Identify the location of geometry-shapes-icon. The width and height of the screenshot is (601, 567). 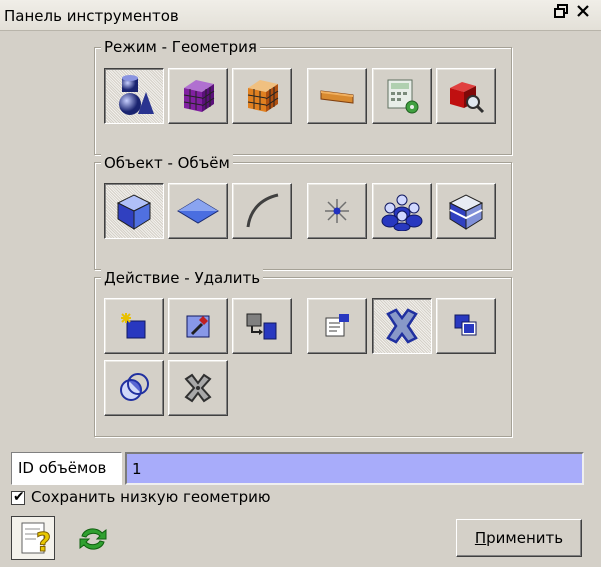
(136, 95).